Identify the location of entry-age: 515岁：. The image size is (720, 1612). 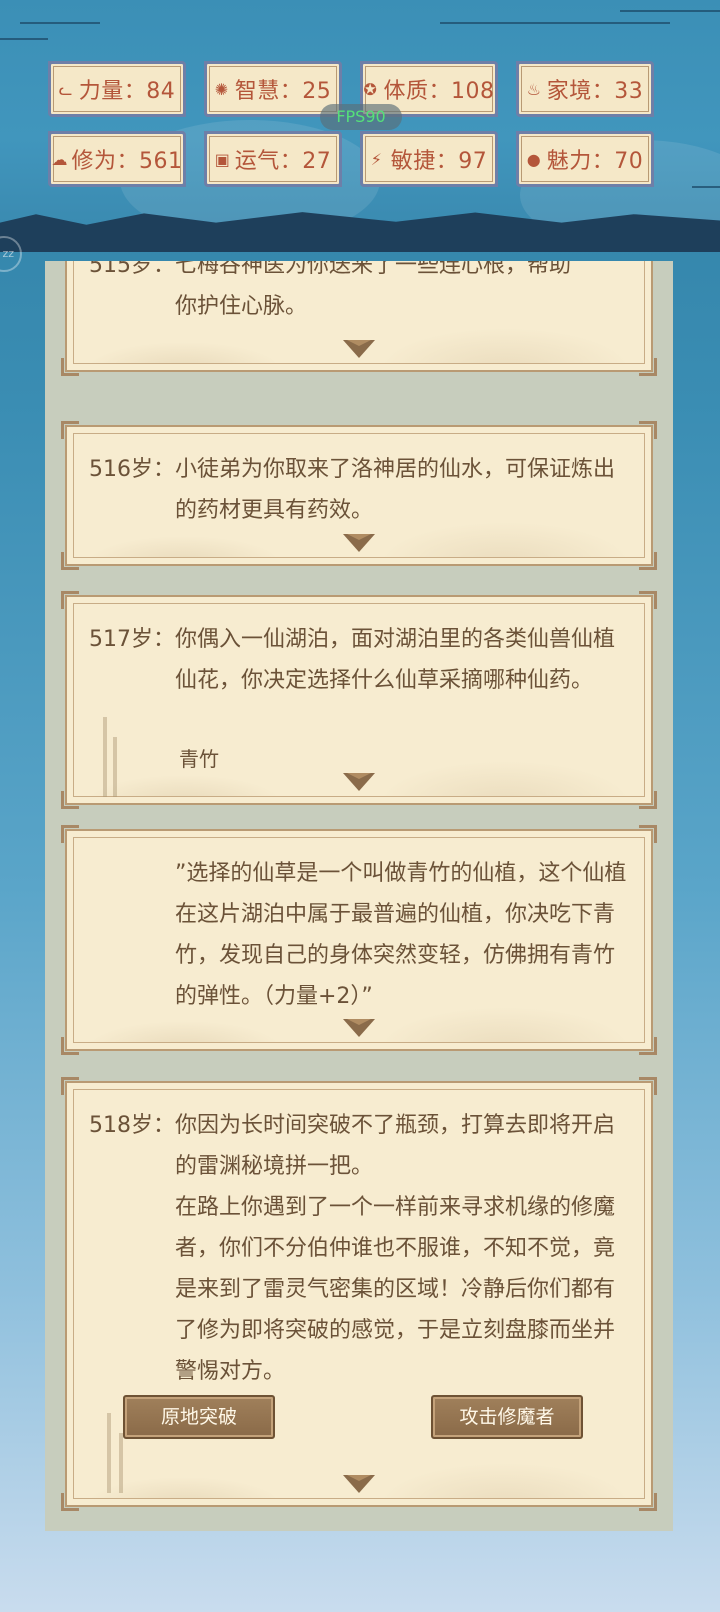
(132, 269).